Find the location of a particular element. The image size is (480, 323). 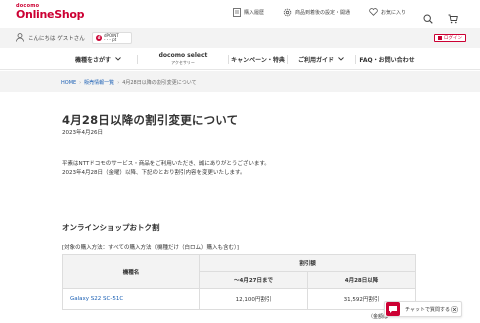

table-row-model: Galaxy S22 SC-51C is located at coordinates (131, 299).